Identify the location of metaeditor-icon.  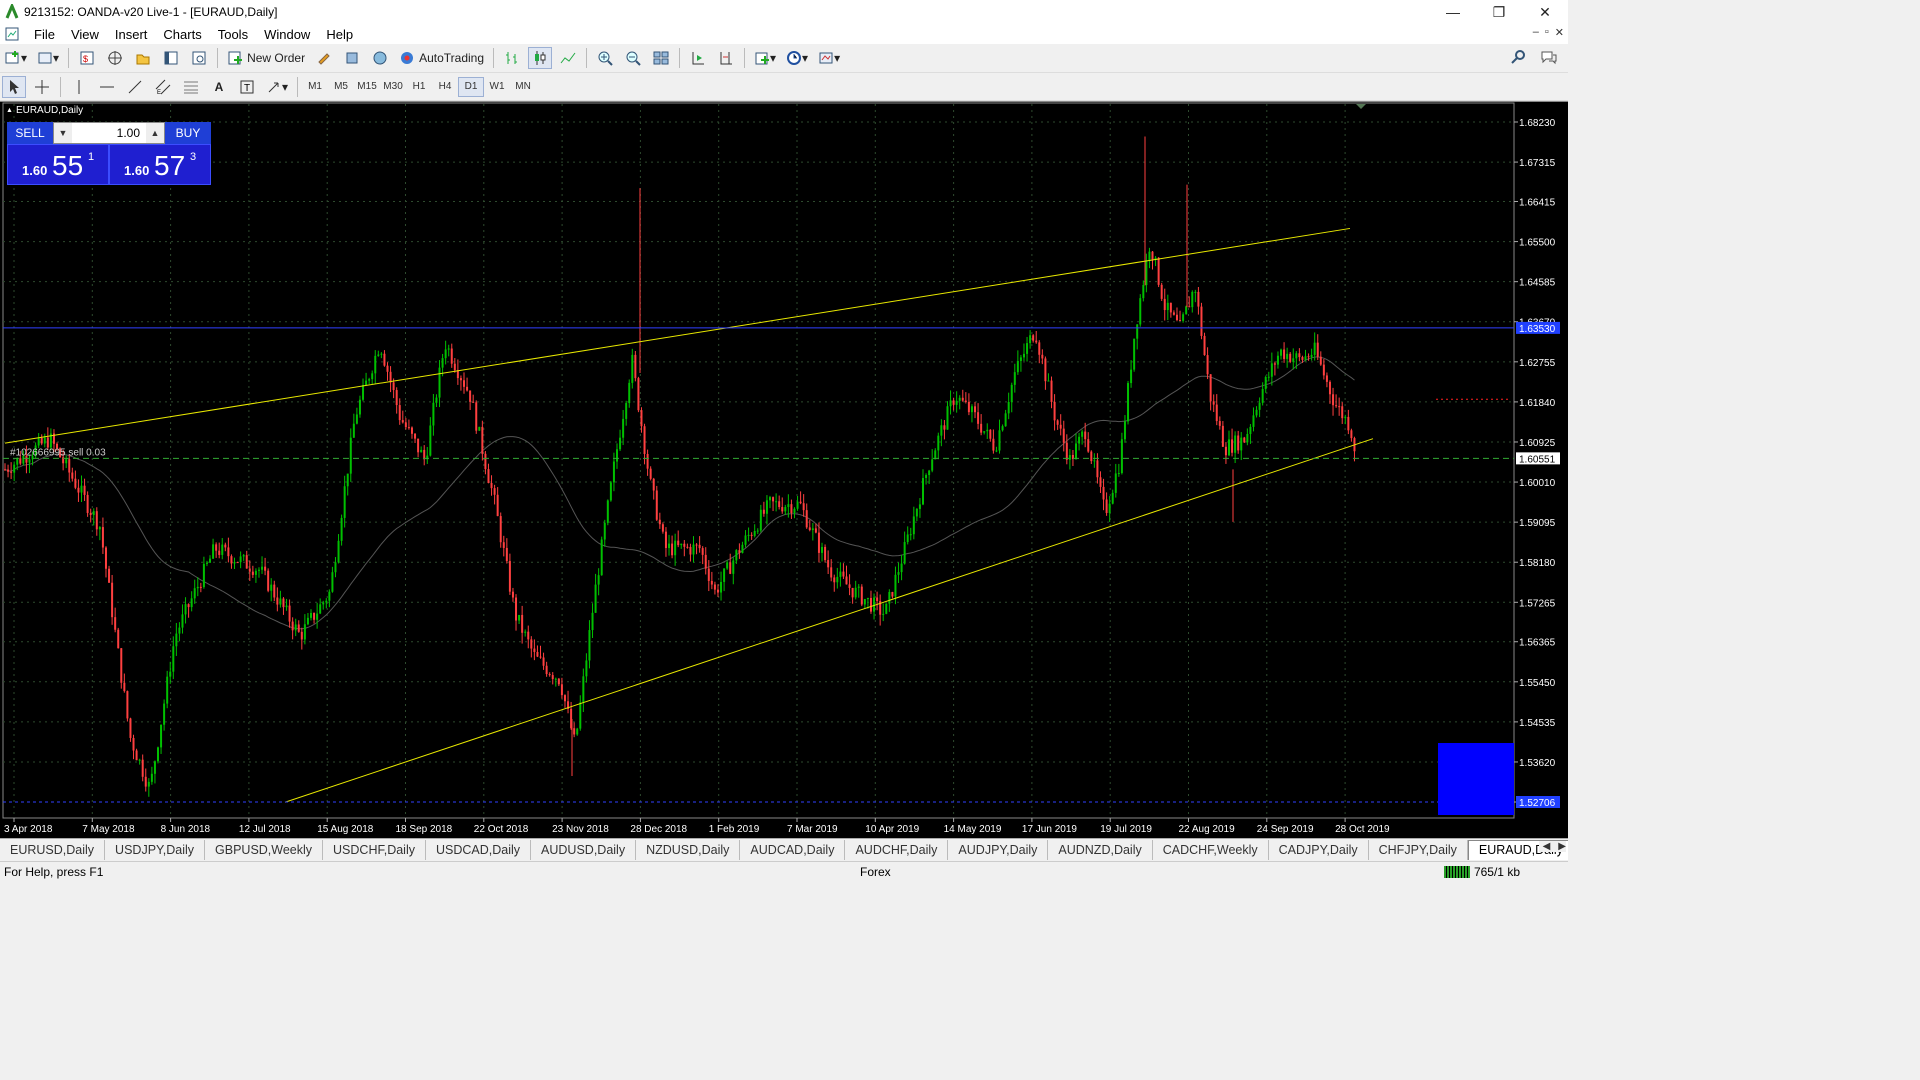
(324, 58).